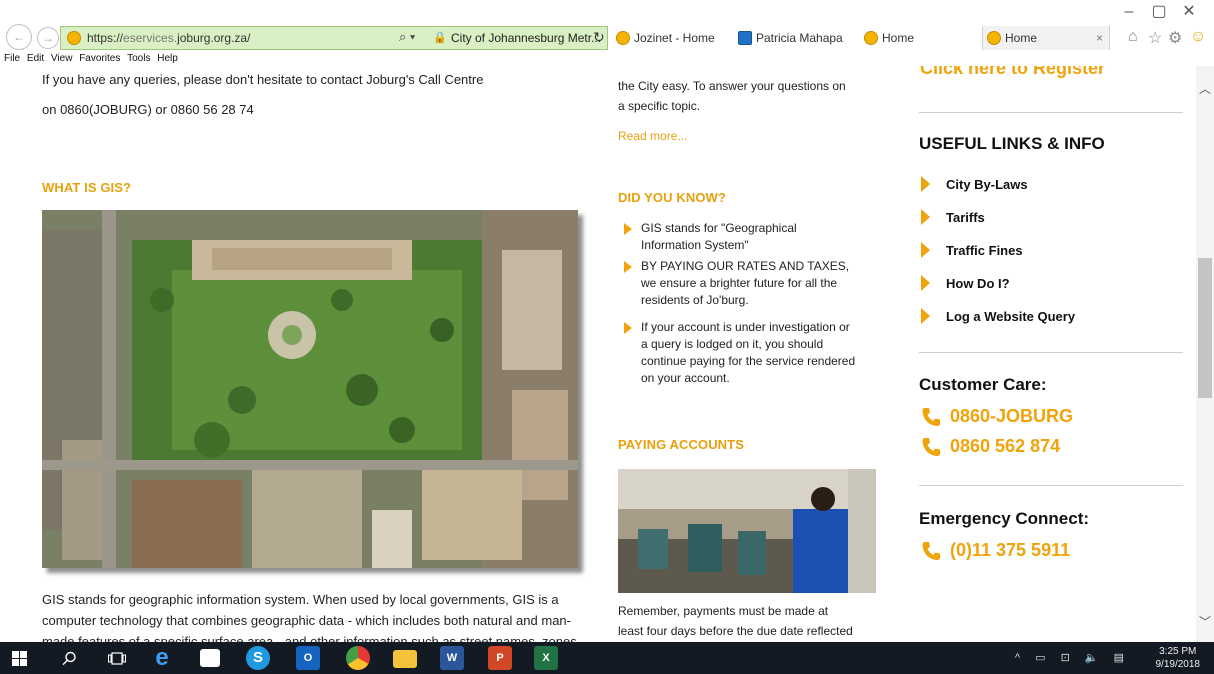 This screenshot has width=1214, height=674. I want to click on phone-icon, so click(931, 551).